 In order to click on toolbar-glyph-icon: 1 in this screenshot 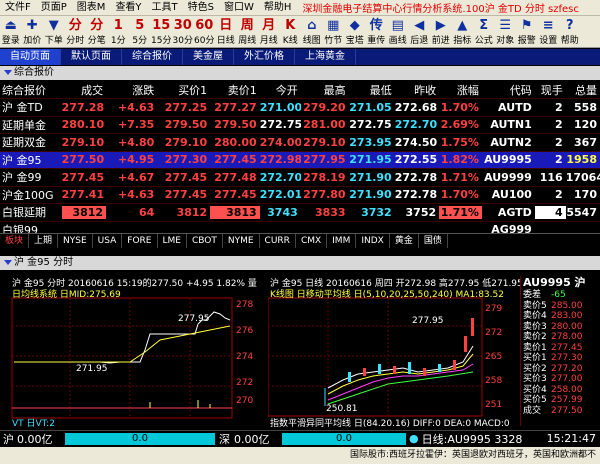, I will do `click(118, 25)`.